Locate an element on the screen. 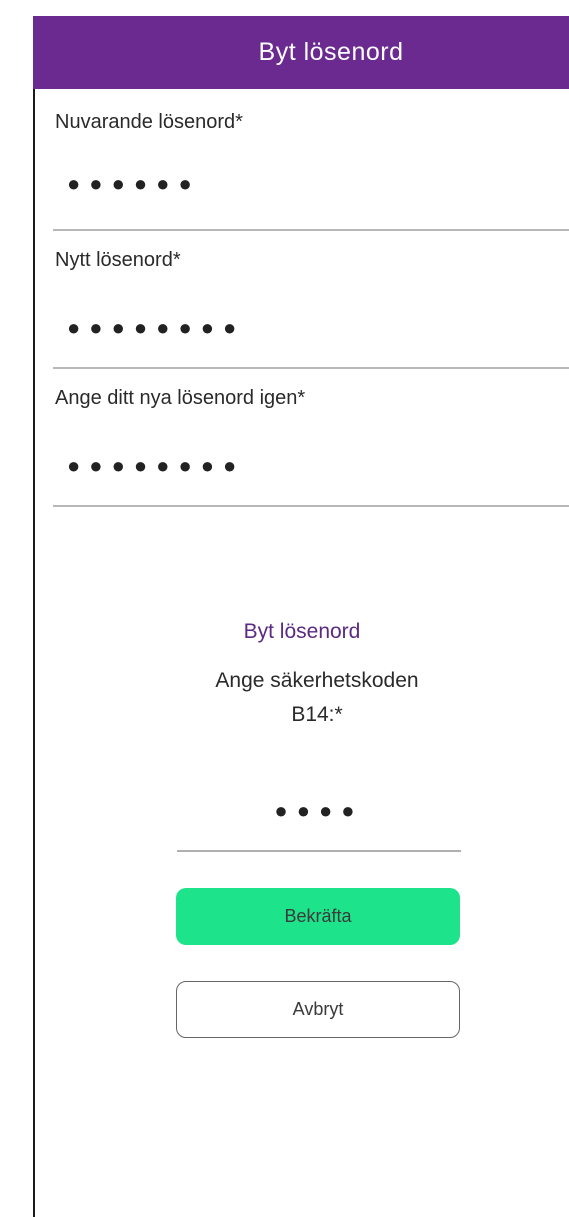 The width and height of the screenshot is (569, 1217). new-password-input: ●●●●●●●● is located at coordinates (156, 328).